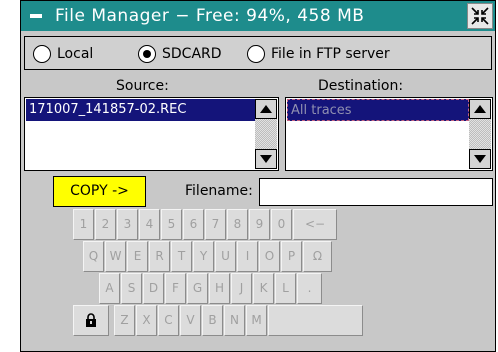  I want to click on key-x: X, so click(146, 320).